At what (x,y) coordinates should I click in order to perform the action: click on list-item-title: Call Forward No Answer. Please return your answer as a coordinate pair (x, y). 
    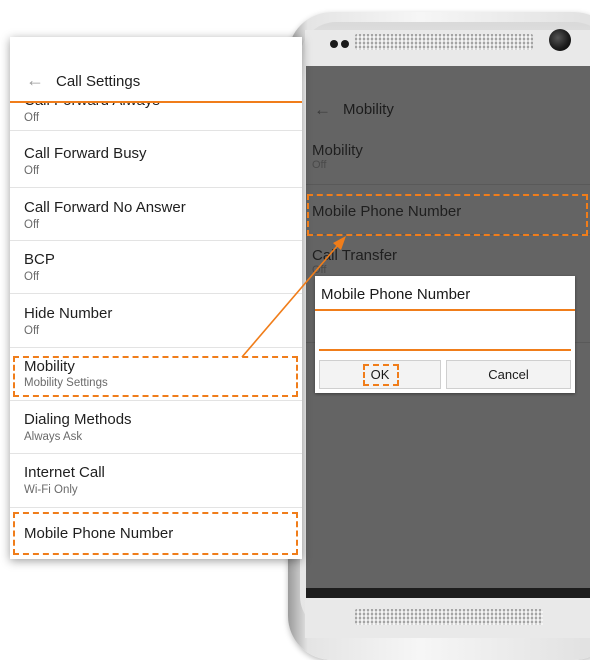
    Looking at the image, I should click on (105, 207).